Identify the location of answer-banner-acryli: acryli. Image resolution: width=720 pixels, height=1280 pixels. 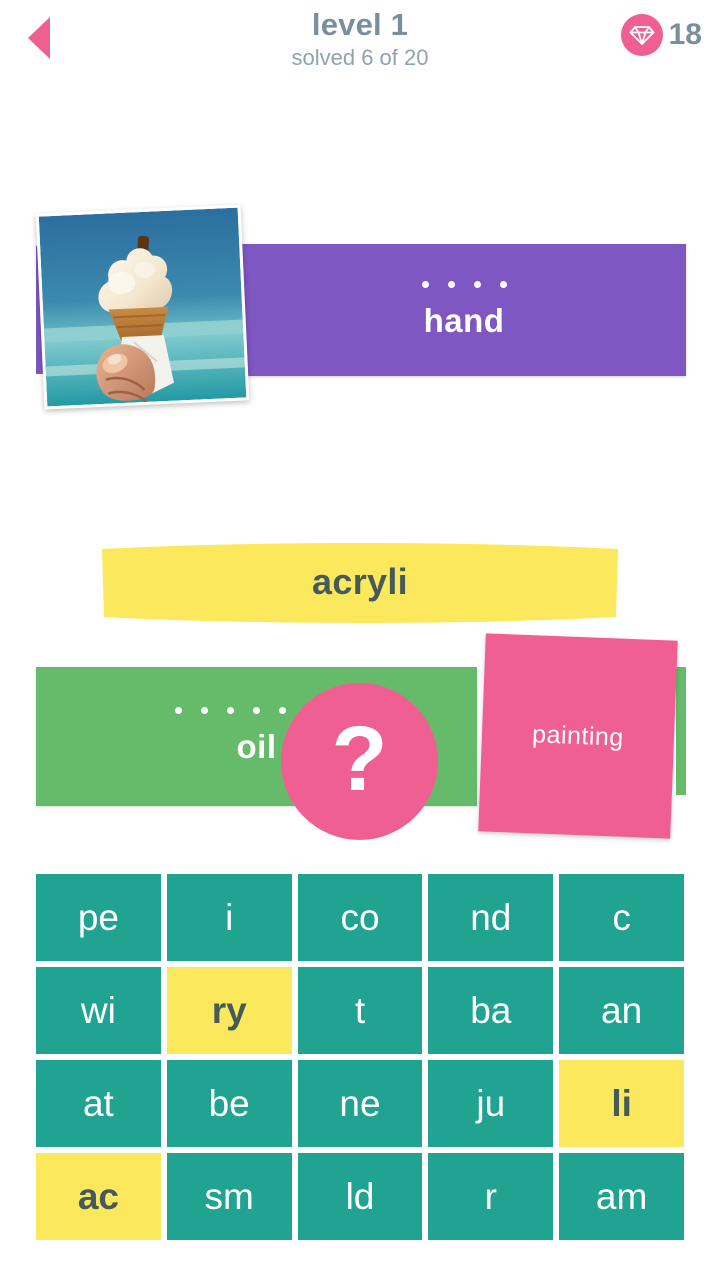
(360, 582).